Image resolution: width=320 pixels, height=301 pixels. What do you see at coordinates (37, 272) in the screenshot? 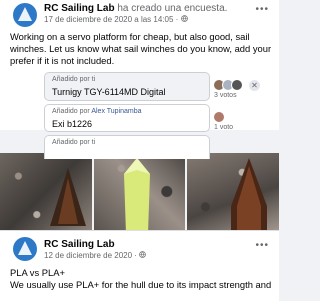
I see `post-title: PLA vs PLA+` at bounding box center [37, 272].